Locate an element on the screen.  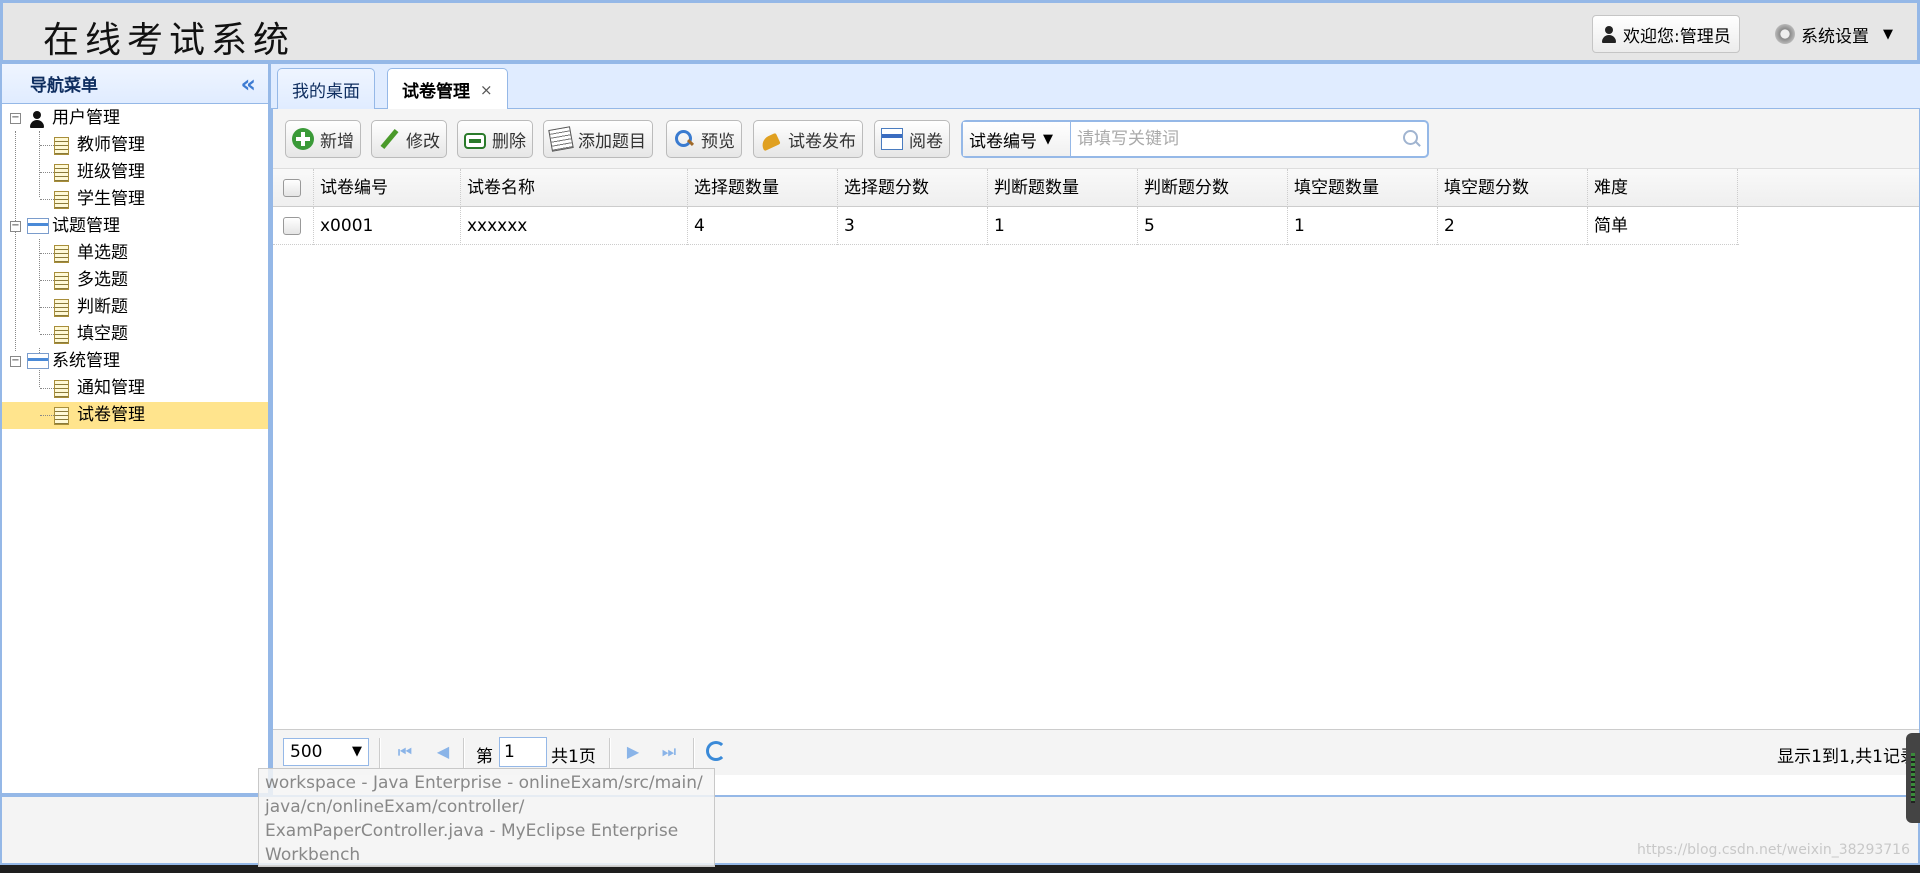
column-header: 试卷名称 is located at coordinates (574, 188).